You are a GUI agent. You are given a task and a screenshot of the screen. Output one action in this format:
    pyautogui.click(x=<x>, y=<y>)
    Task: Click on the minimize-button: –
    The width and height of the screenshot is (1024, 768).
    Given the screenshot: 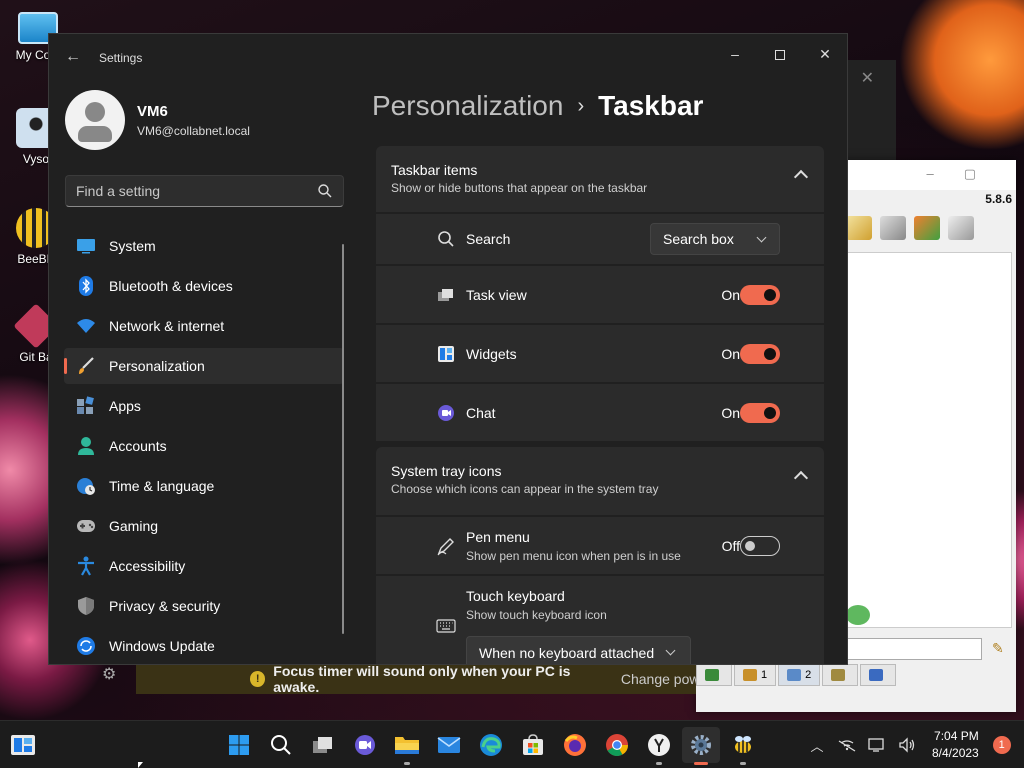 What is the action you would take?
    pyautogui.click(x=735, y=54)
    